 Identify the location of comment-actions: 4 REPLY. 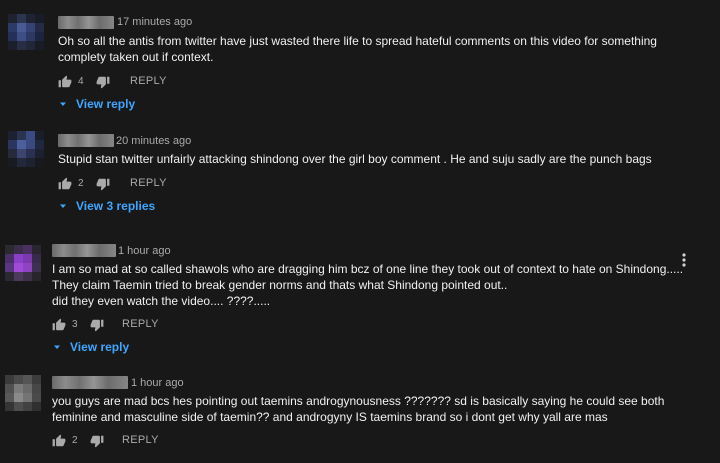
(118, 82).